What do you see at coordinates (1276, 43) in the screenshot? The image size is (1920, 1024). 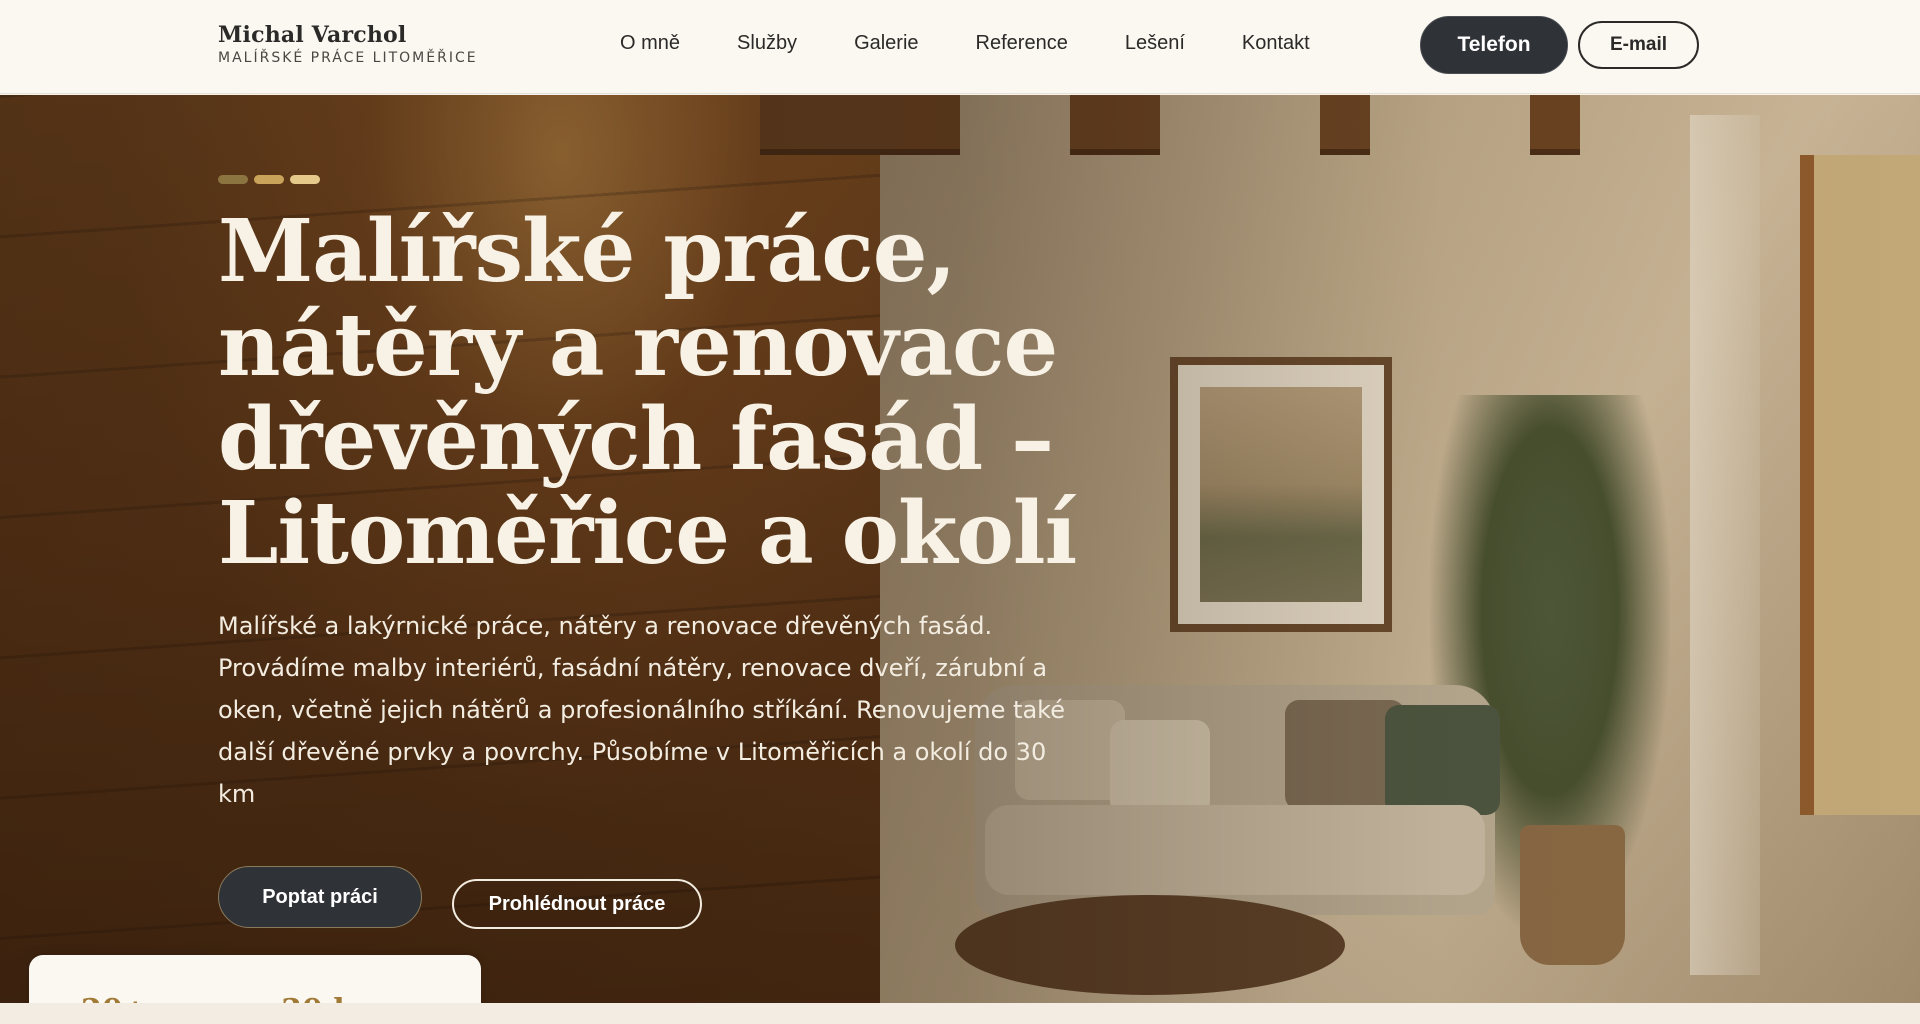 I see `nav-item-kontakt: Kontakt` at bounding box center [1276, 43].